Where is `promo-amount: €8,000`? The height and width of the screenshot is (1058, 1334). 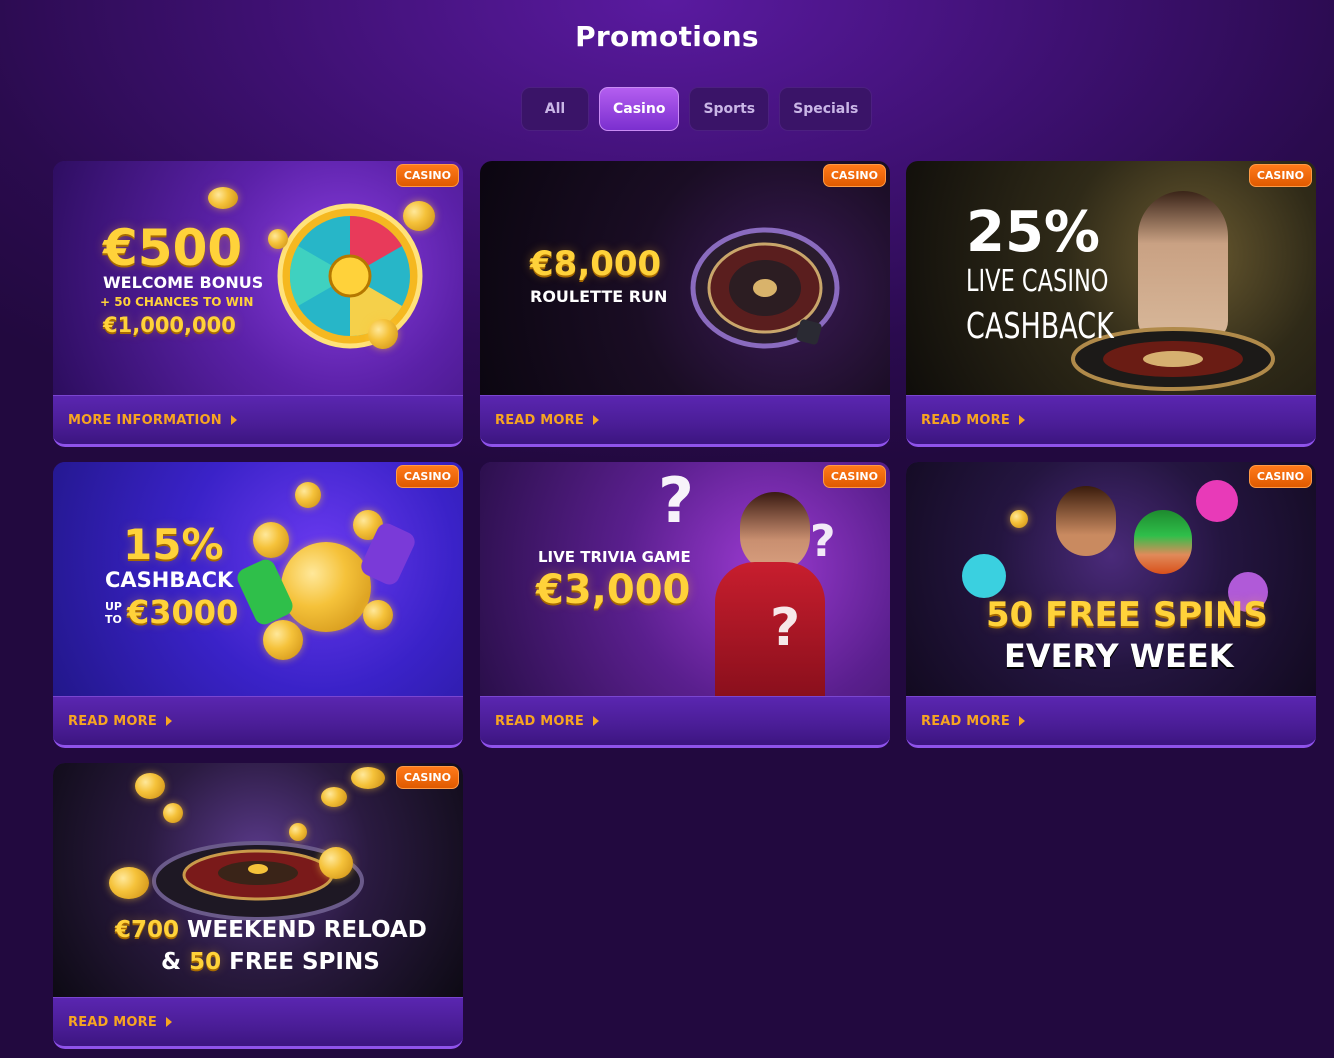 promo-amount: €8,000 is located at coordinates (596, 264).